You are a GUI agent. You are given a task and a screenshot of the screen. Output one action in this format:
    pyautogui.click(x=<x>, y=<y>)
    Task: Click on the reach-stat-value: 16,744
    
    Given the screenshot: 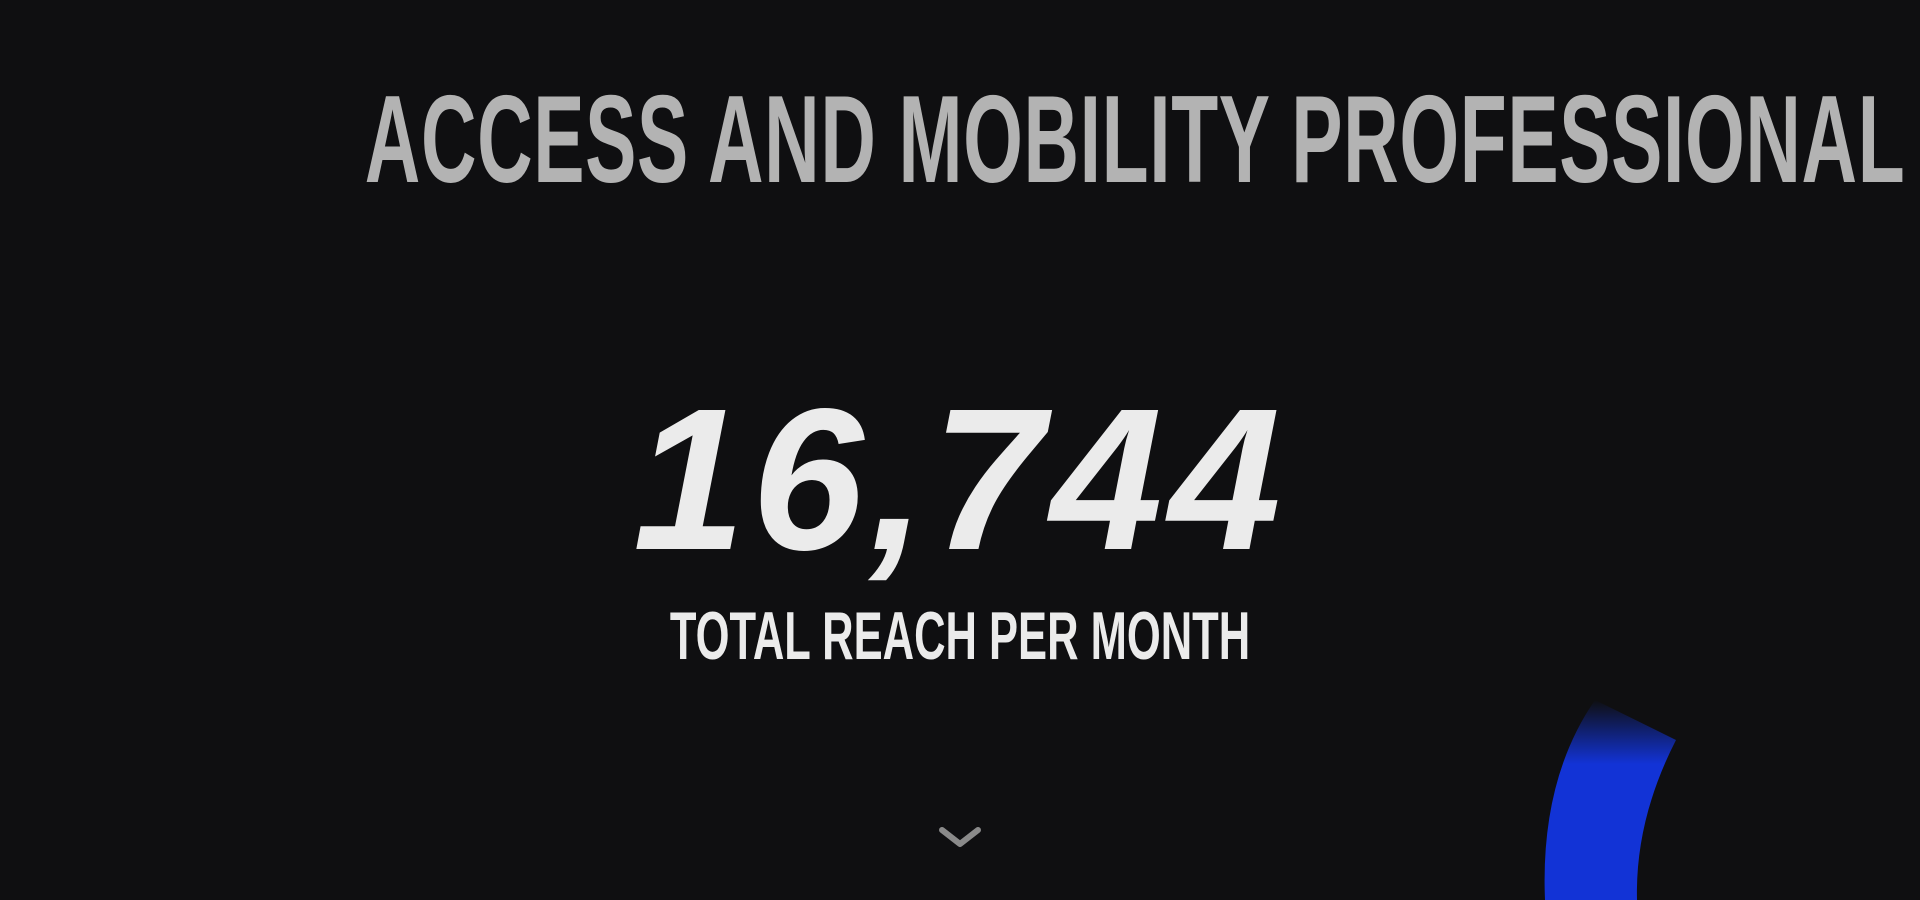 What is the action you would take?
    pyautogui.click(x=960, y=479)
    